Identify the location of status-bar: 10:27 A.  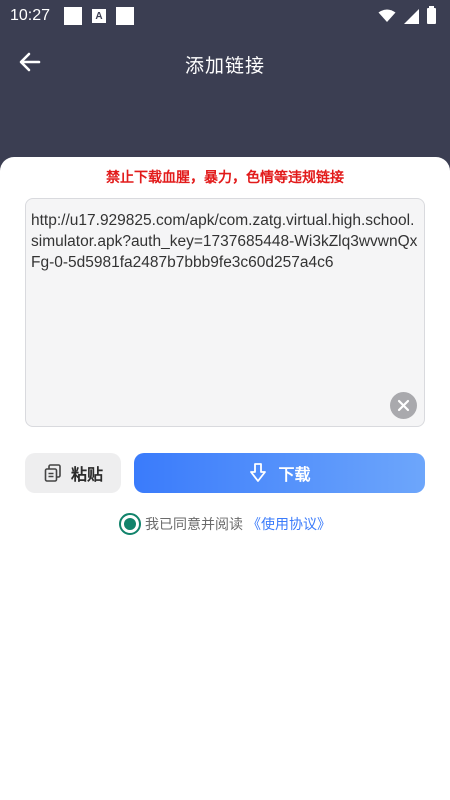
(225, 16).